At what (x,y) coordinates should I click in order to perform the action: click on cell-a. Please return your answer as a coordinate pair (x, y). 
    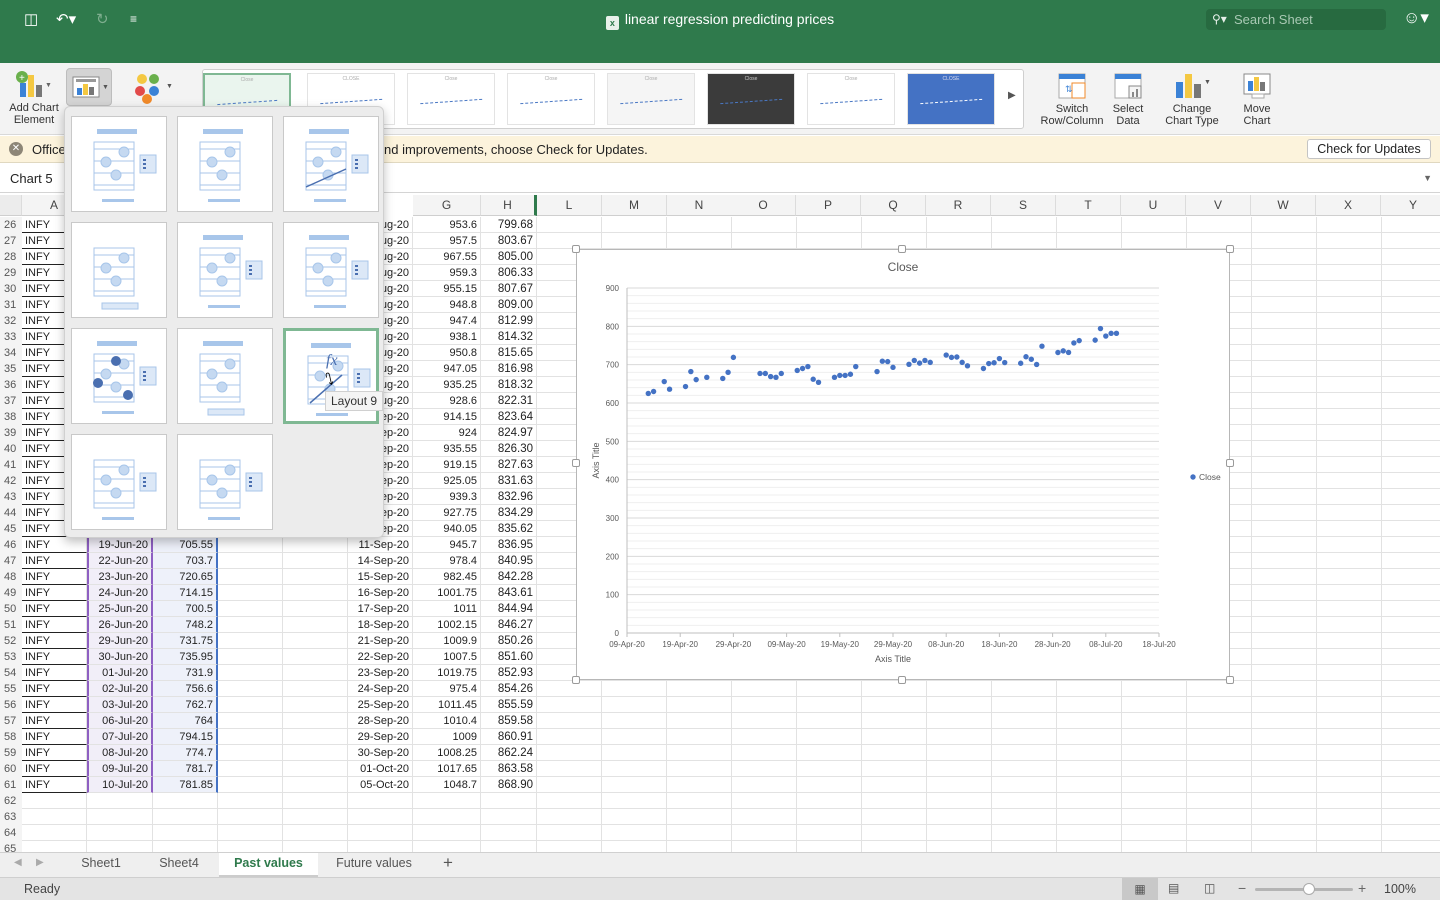
    Looking at the image, I should click on (54, 846).